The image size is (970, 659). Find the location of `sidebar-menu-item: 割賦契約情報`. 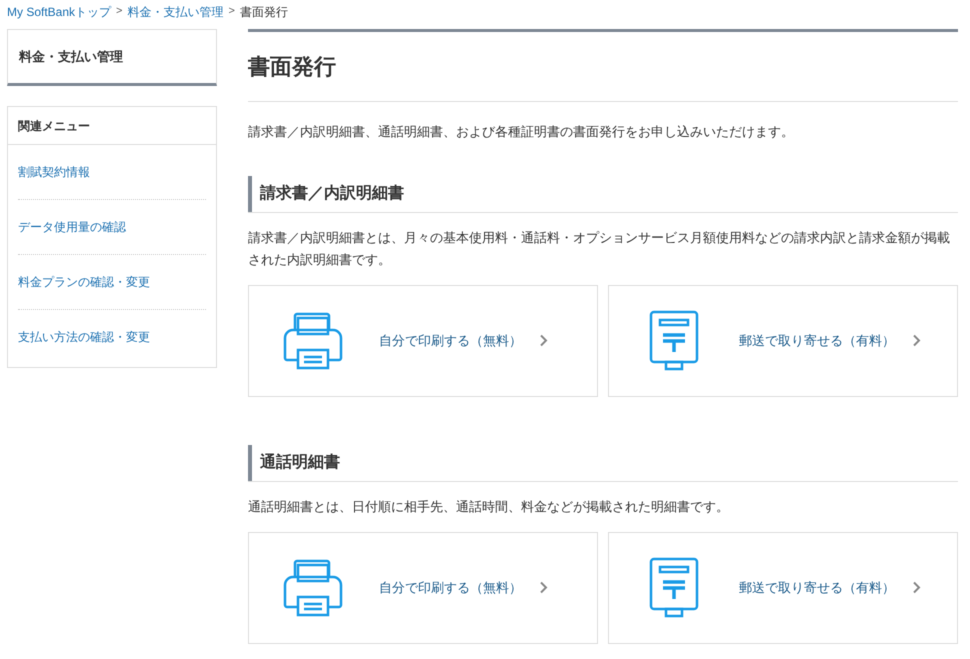

sidebar-menu-item: 割賦契約情報 is located at coordinates (112, 172).